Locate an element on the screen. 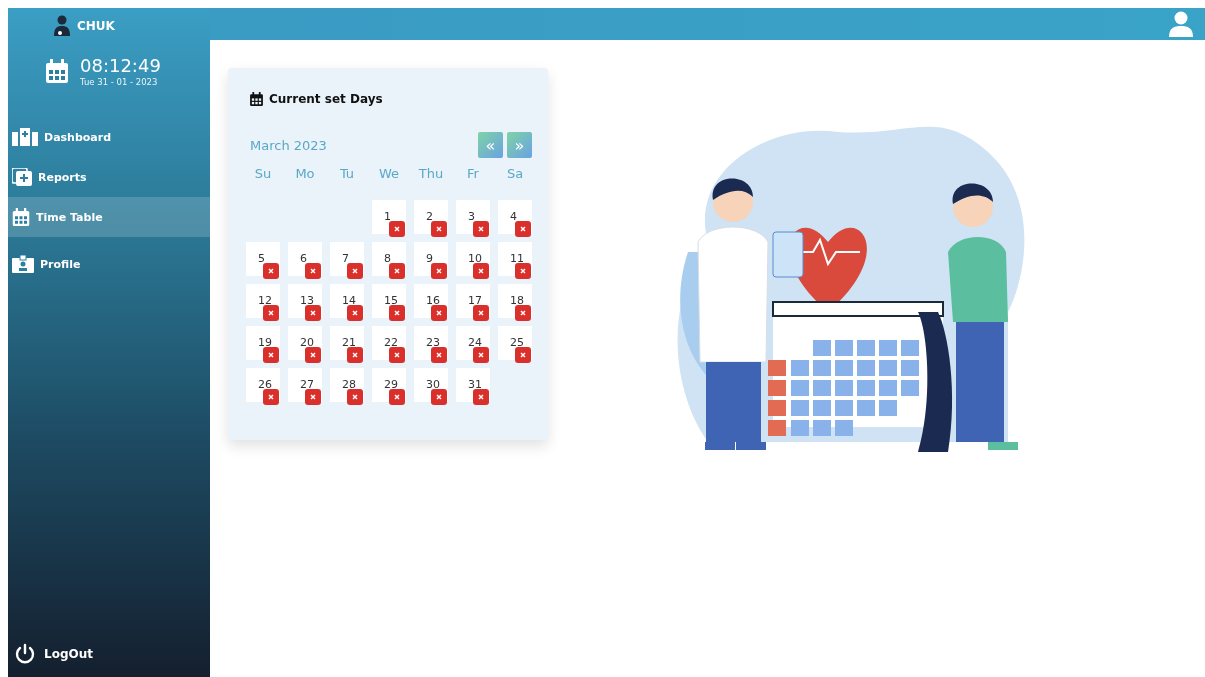 This screenshot has height=677, width=1205. weekday-label: Sa is located at coordinates (515, 174).